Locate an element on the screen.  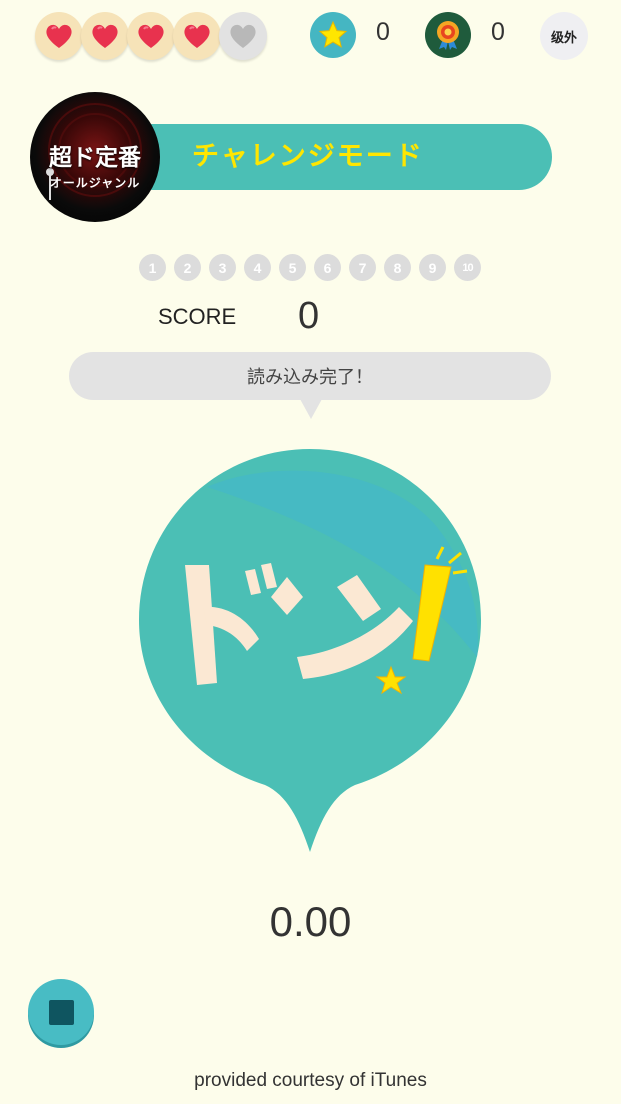
rank-badge: 级外 is located at coordinates (564, 36).